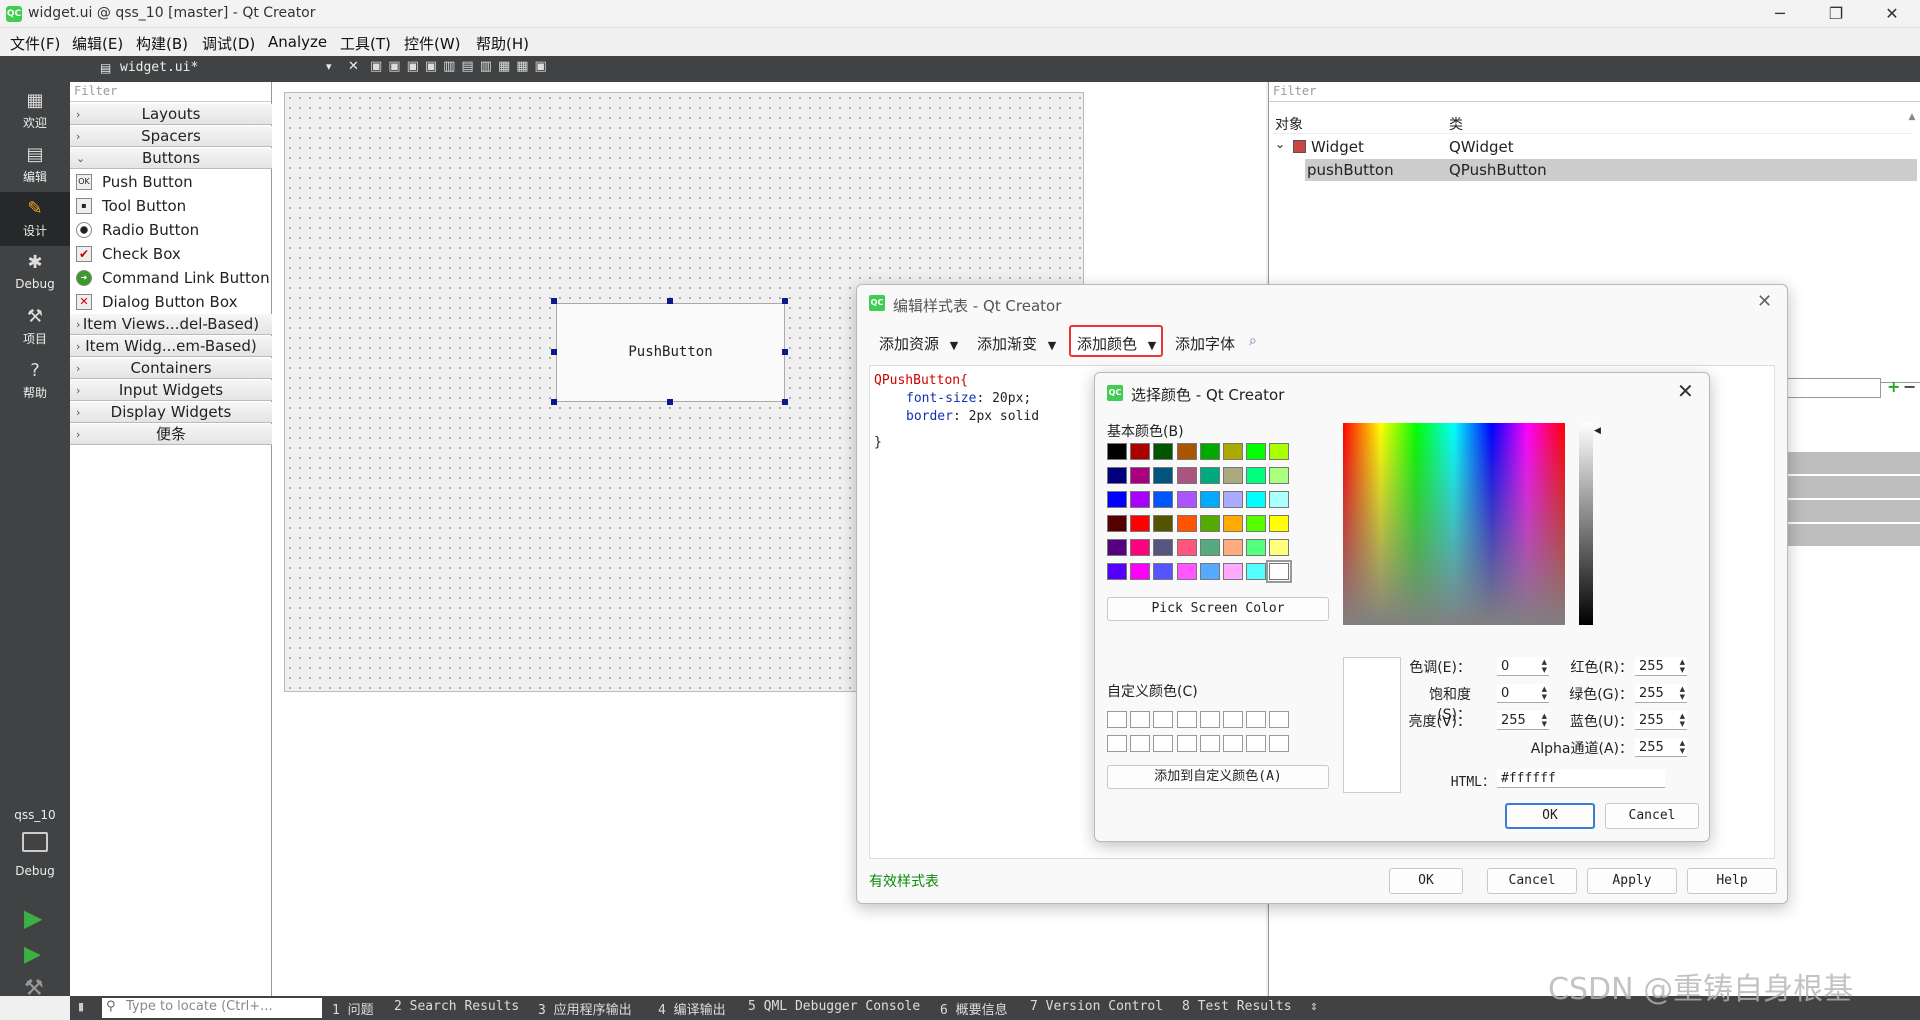  Describe the element at coordinates (171, 278) in the screenshot. I see `widget-command-link-button: ➜ Command Link Button` at that location.